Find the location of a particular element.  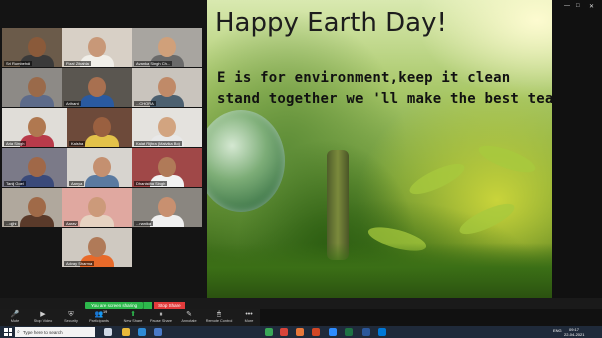

participant-name: Aanya is located at coordinates (77, 183).